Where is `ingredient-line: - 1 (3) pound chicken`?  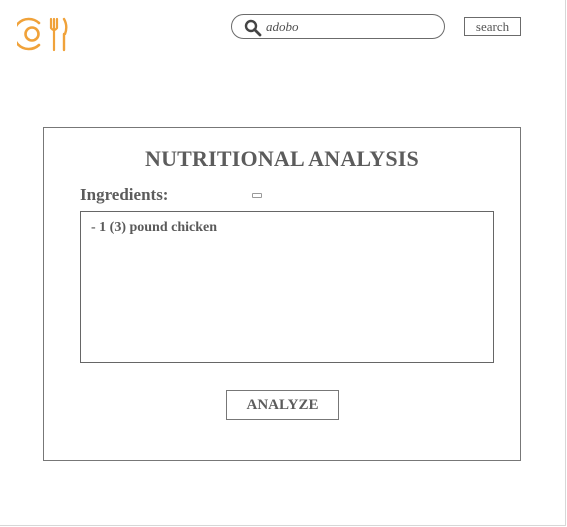 ingredient-line: - 1 (3) pound chicken is located at coordinates (154, 227).